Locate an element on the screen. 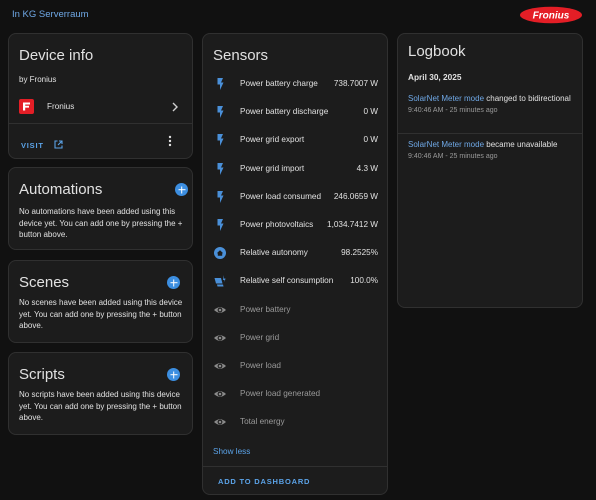 This screenshot has height=500, width=596. fronius-logo: Fronius is located at coordinates (551, 15).